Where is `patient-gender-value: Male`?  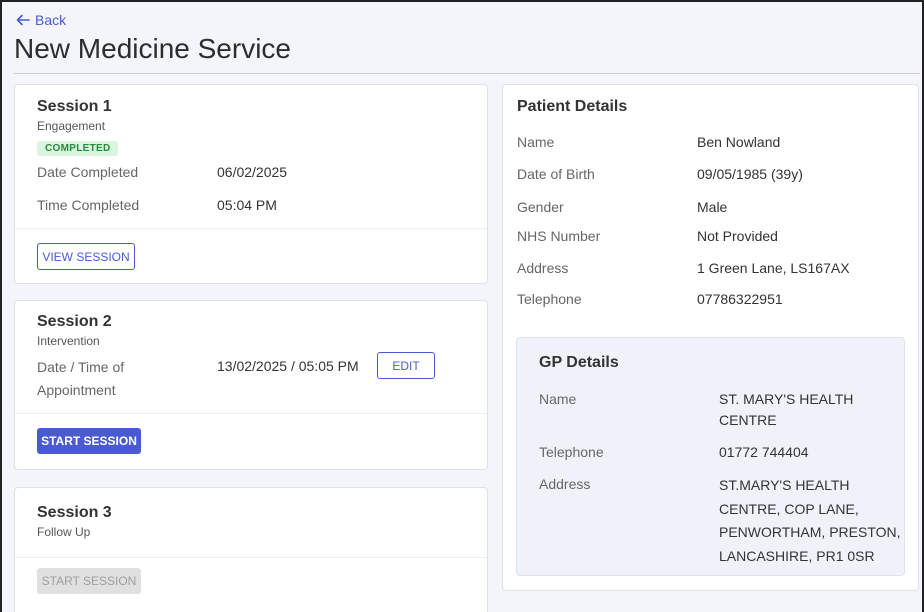 patient-gender-value: Male is located at coordinates (712, 207).